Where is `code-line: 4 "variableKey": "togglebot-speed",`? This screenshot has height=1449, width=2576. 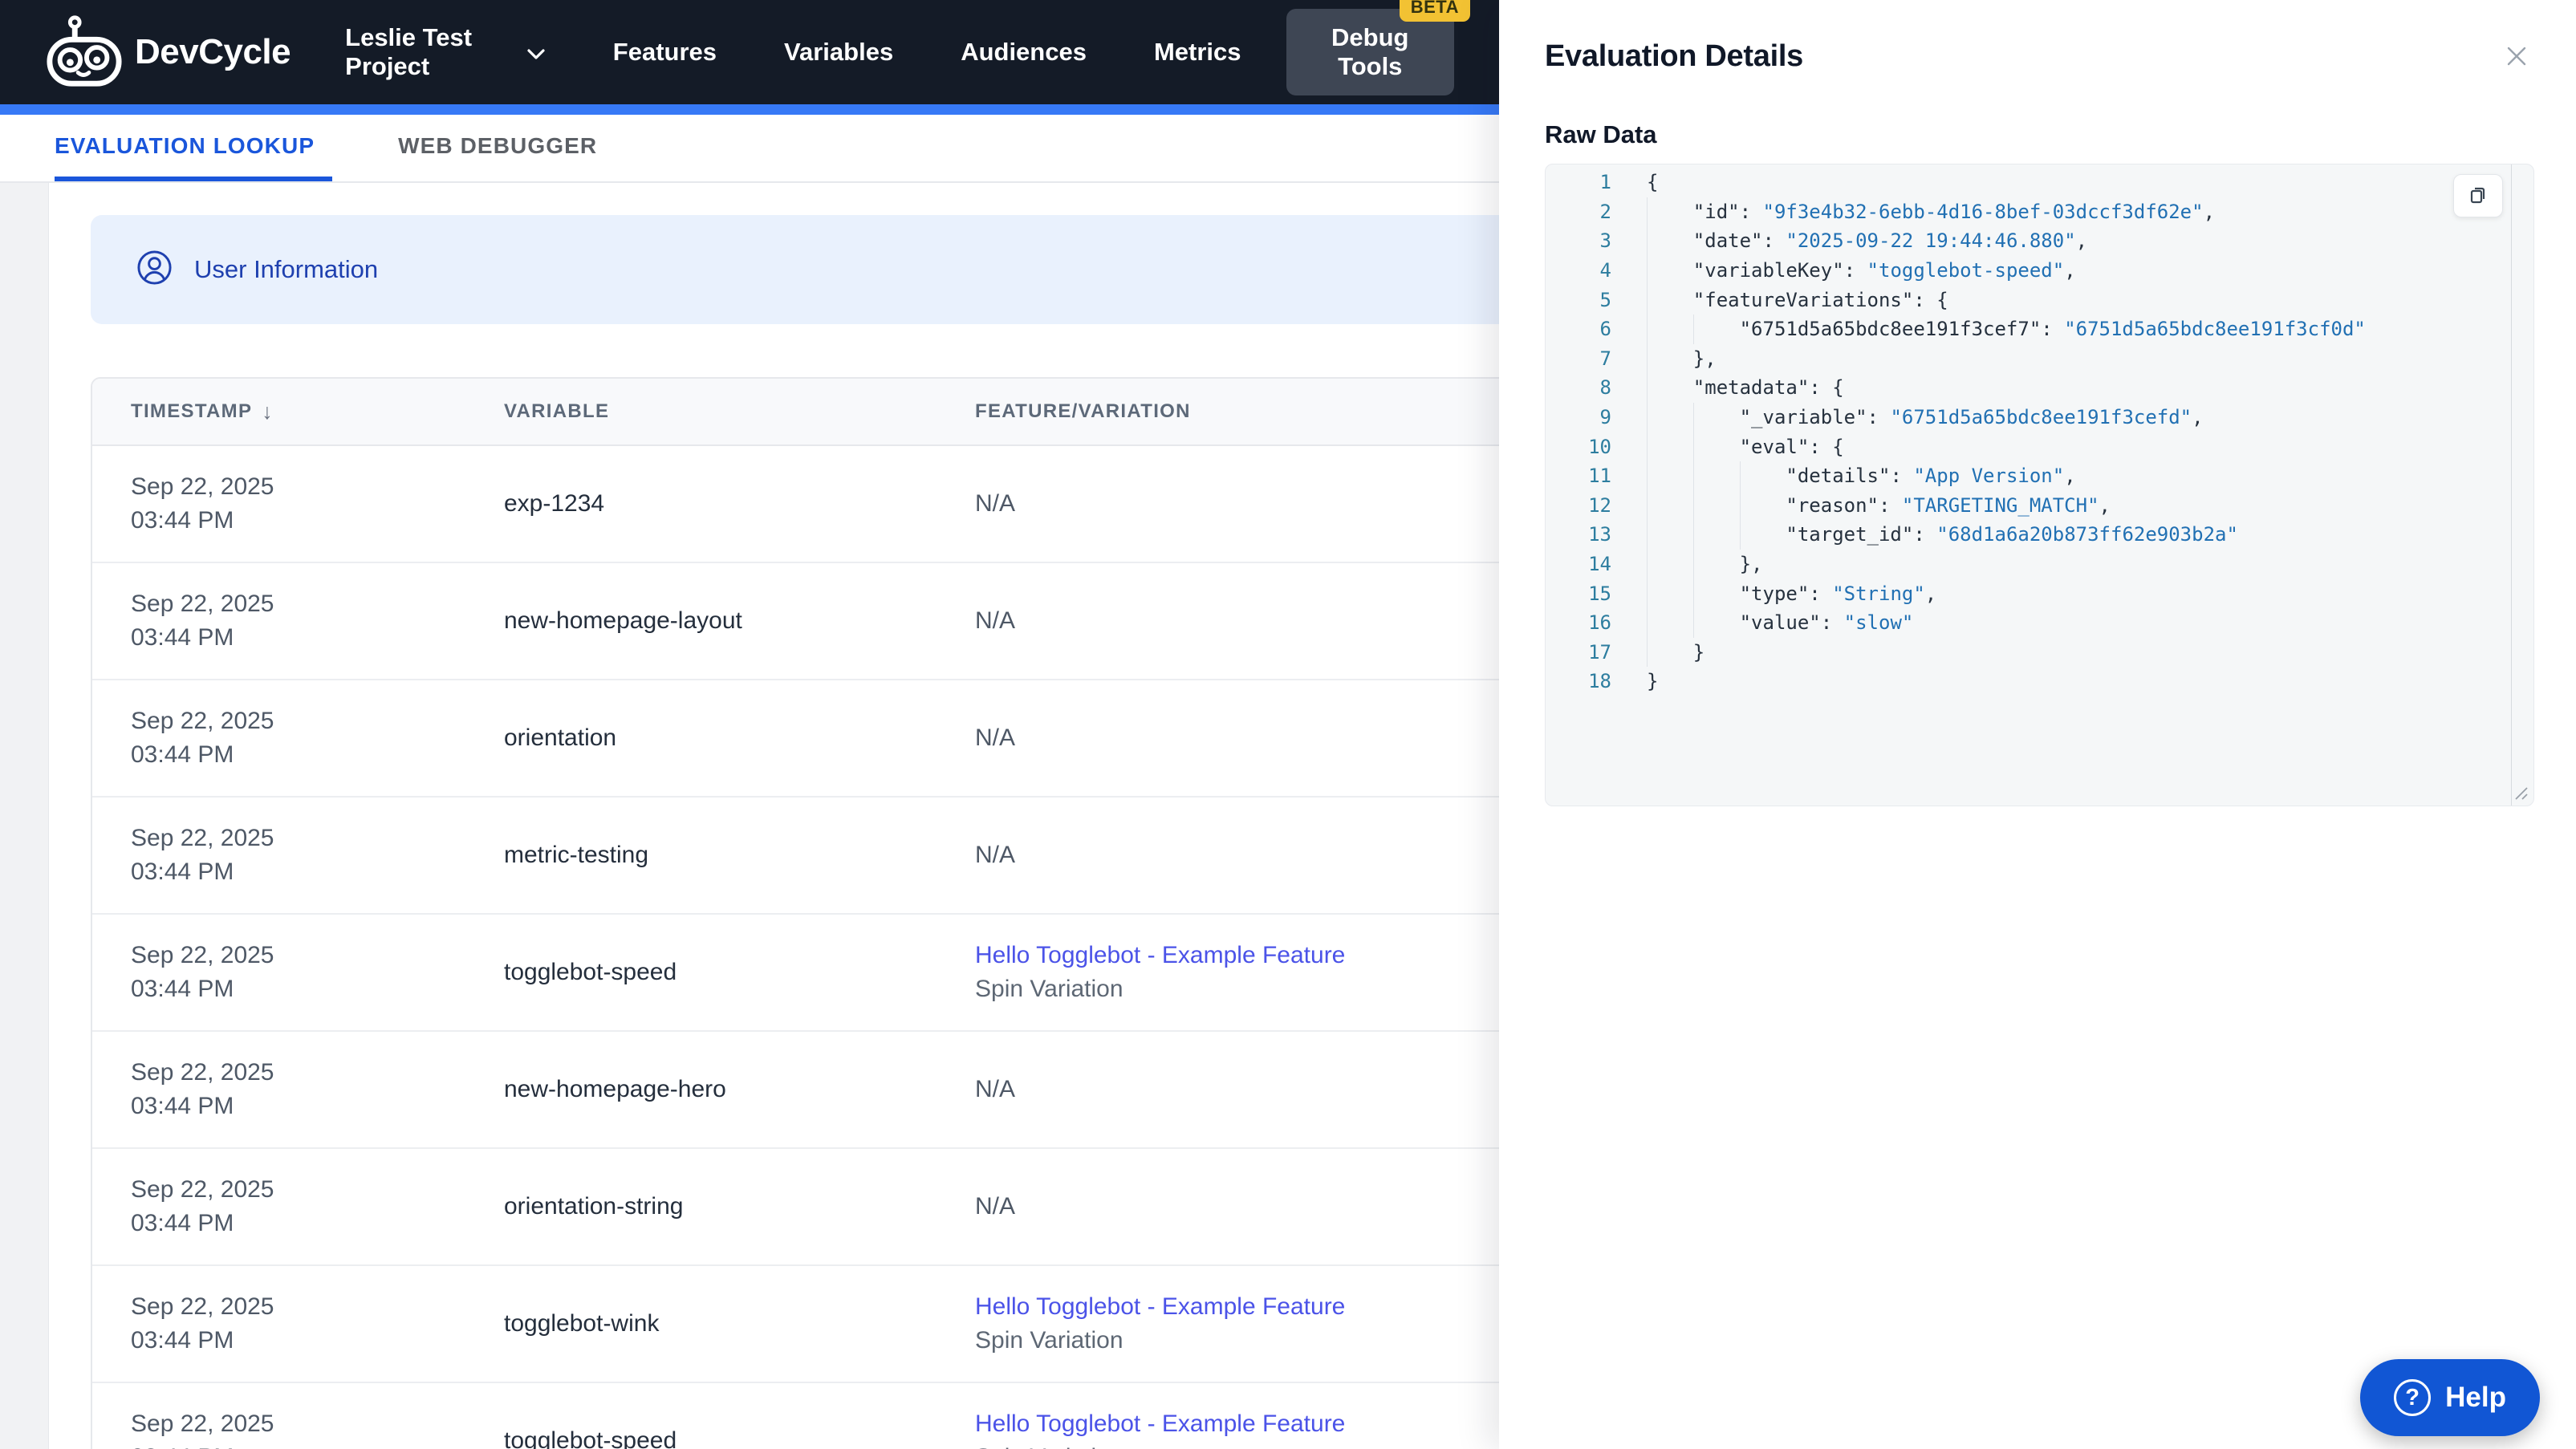
code-line: 4 "variableKey": "togglebot-speed", is located at coordinates (2046, 270).